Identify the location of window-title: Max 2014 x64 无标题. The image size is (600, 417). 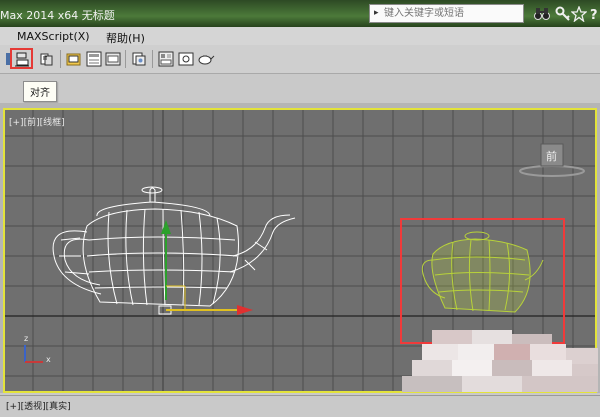
(57, 15).